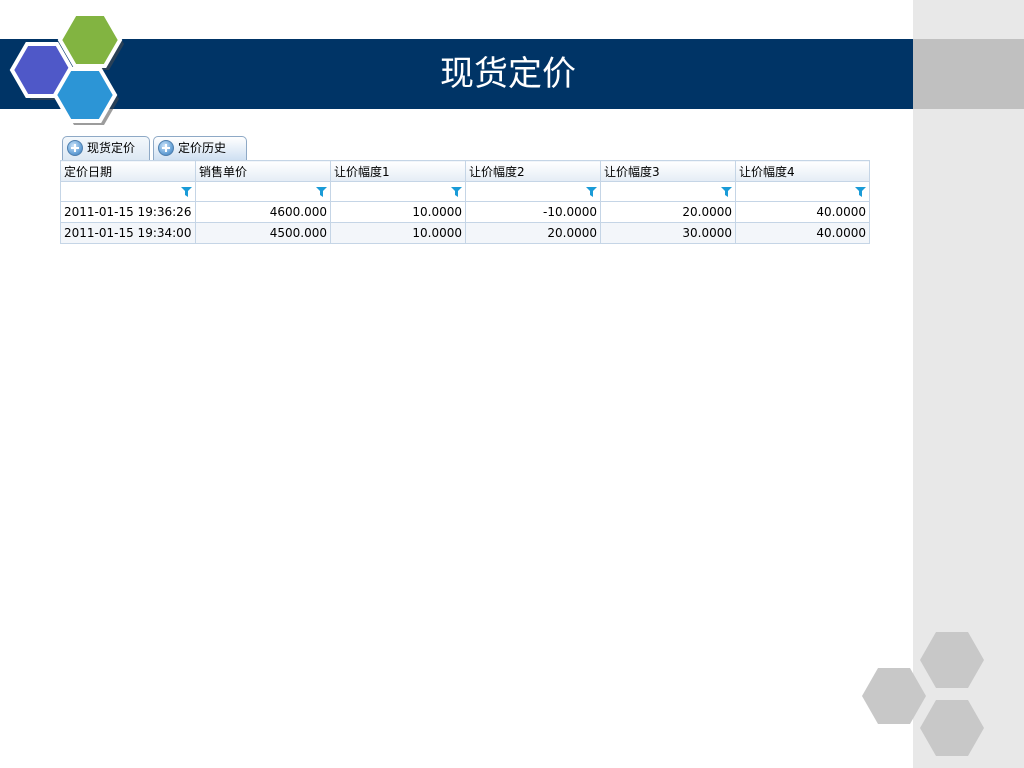 Image resolution: width=1024 pixels, height=768 pixels. What do you see at coordinates (398, 171) in the screenshot?
I see `column-header: 让价幅度1` at bounding box center [398, 171].